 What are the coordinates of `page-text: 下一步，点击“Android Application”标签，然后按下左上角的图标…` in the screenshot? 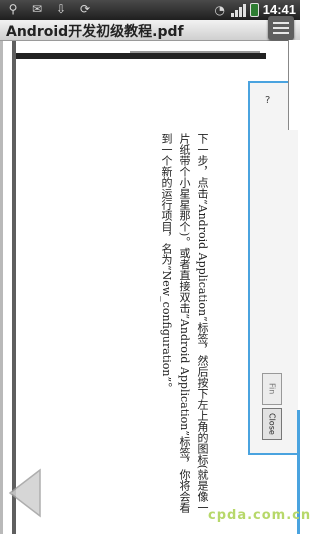 It's located at (184, 328).